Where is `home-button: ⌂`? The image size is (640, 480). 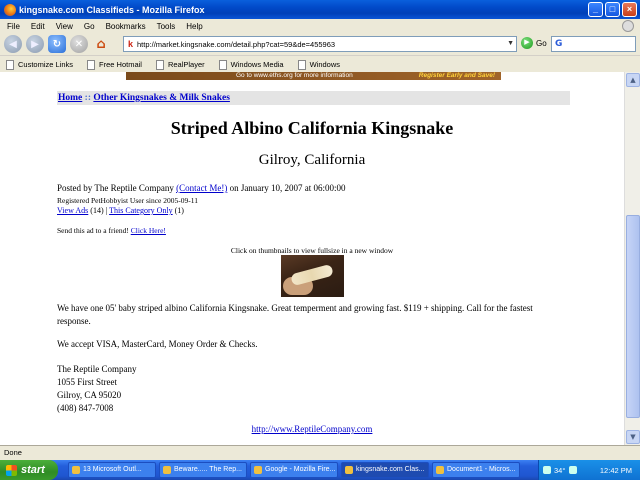
home-button: ⌂ is located at coordinates (101, 44).